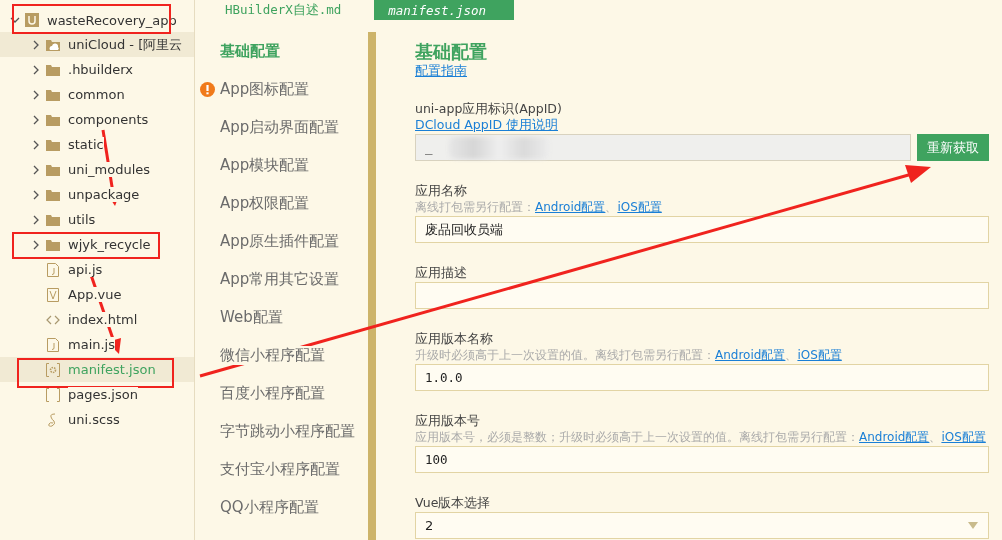 The image size is (1002, 540). I want to click on tree-item: api.js, so click(97, 269).